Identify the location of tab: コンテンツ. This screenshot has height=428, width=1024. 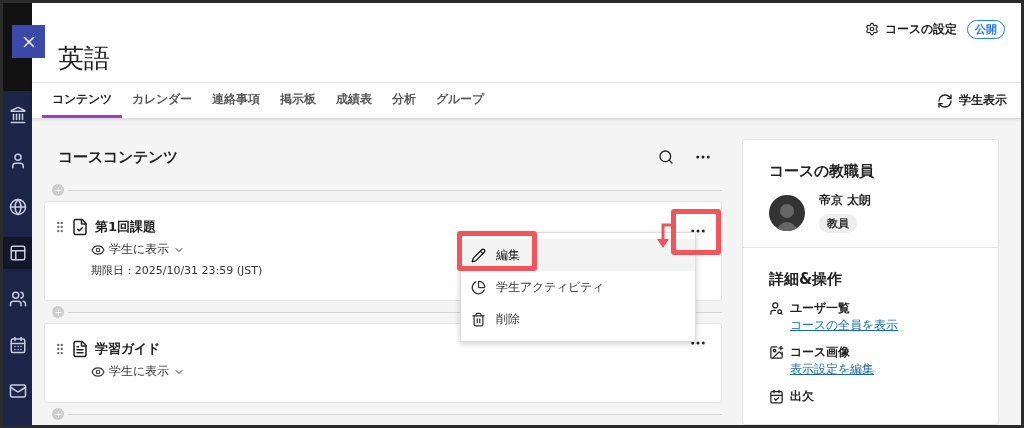
(82, 100).